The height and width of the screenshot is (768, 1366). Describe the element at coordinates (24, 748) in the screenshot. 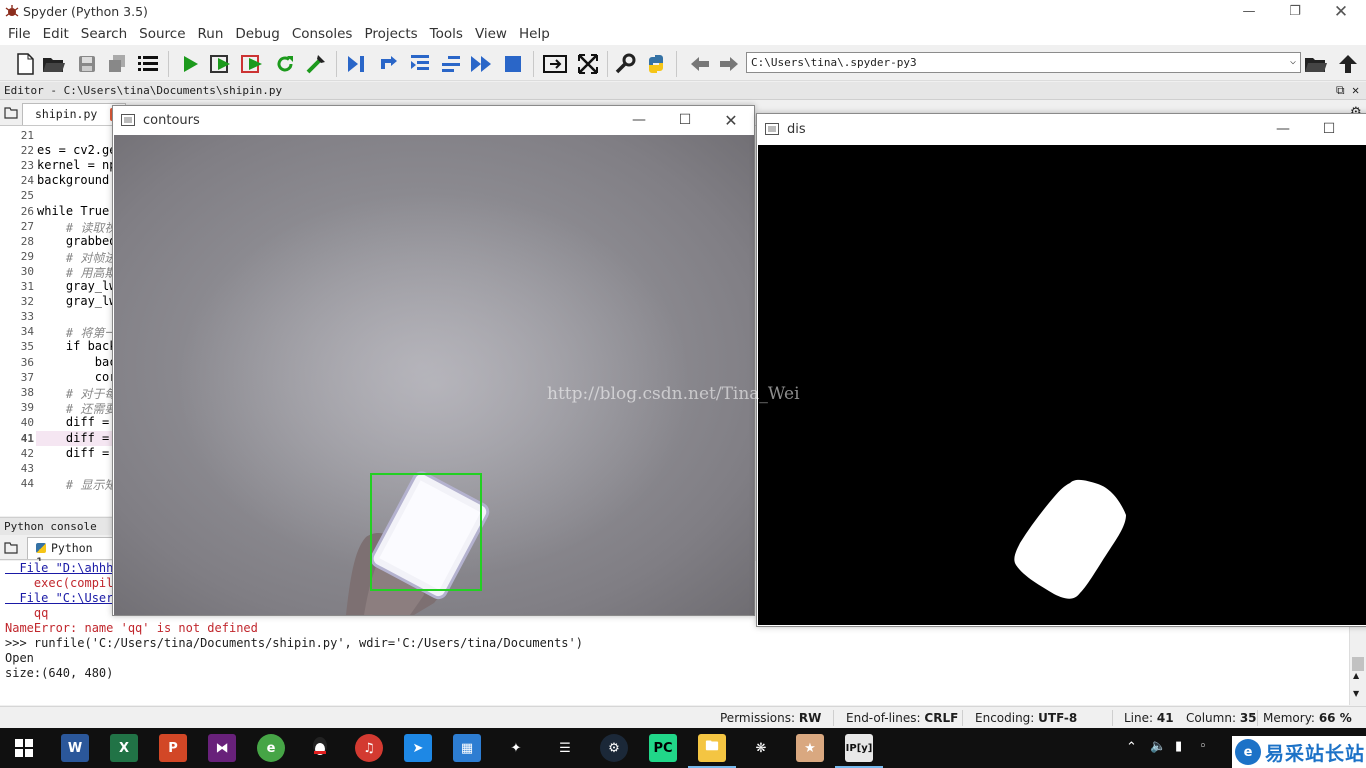

I see `windows-start-icon` at that location.